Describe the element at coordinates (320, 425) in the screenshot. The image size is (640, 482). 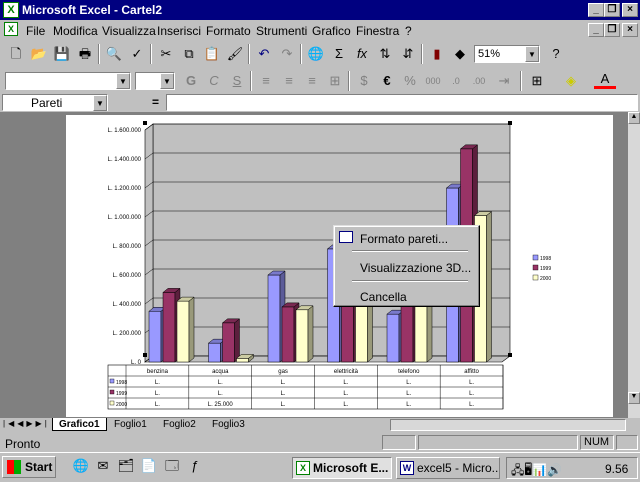
I see `sheet-tabs-bar: |◀◀▶▶| Grafico1 Foglio1 Foglio2 Foglio3` at that location.